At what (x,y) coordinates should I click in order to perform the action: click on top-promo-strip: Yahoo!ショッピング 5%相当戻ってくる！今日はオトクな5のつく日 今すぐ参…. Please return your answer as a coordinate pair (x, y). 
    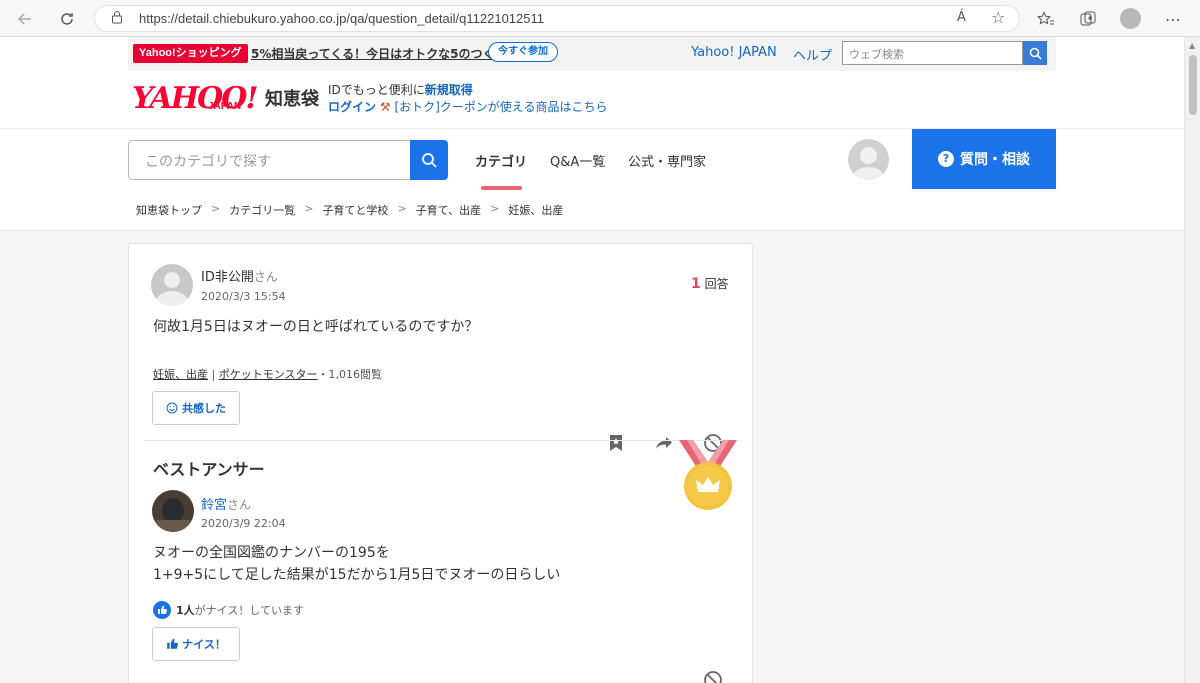
    Looking at the image, I should click on (592, 54).